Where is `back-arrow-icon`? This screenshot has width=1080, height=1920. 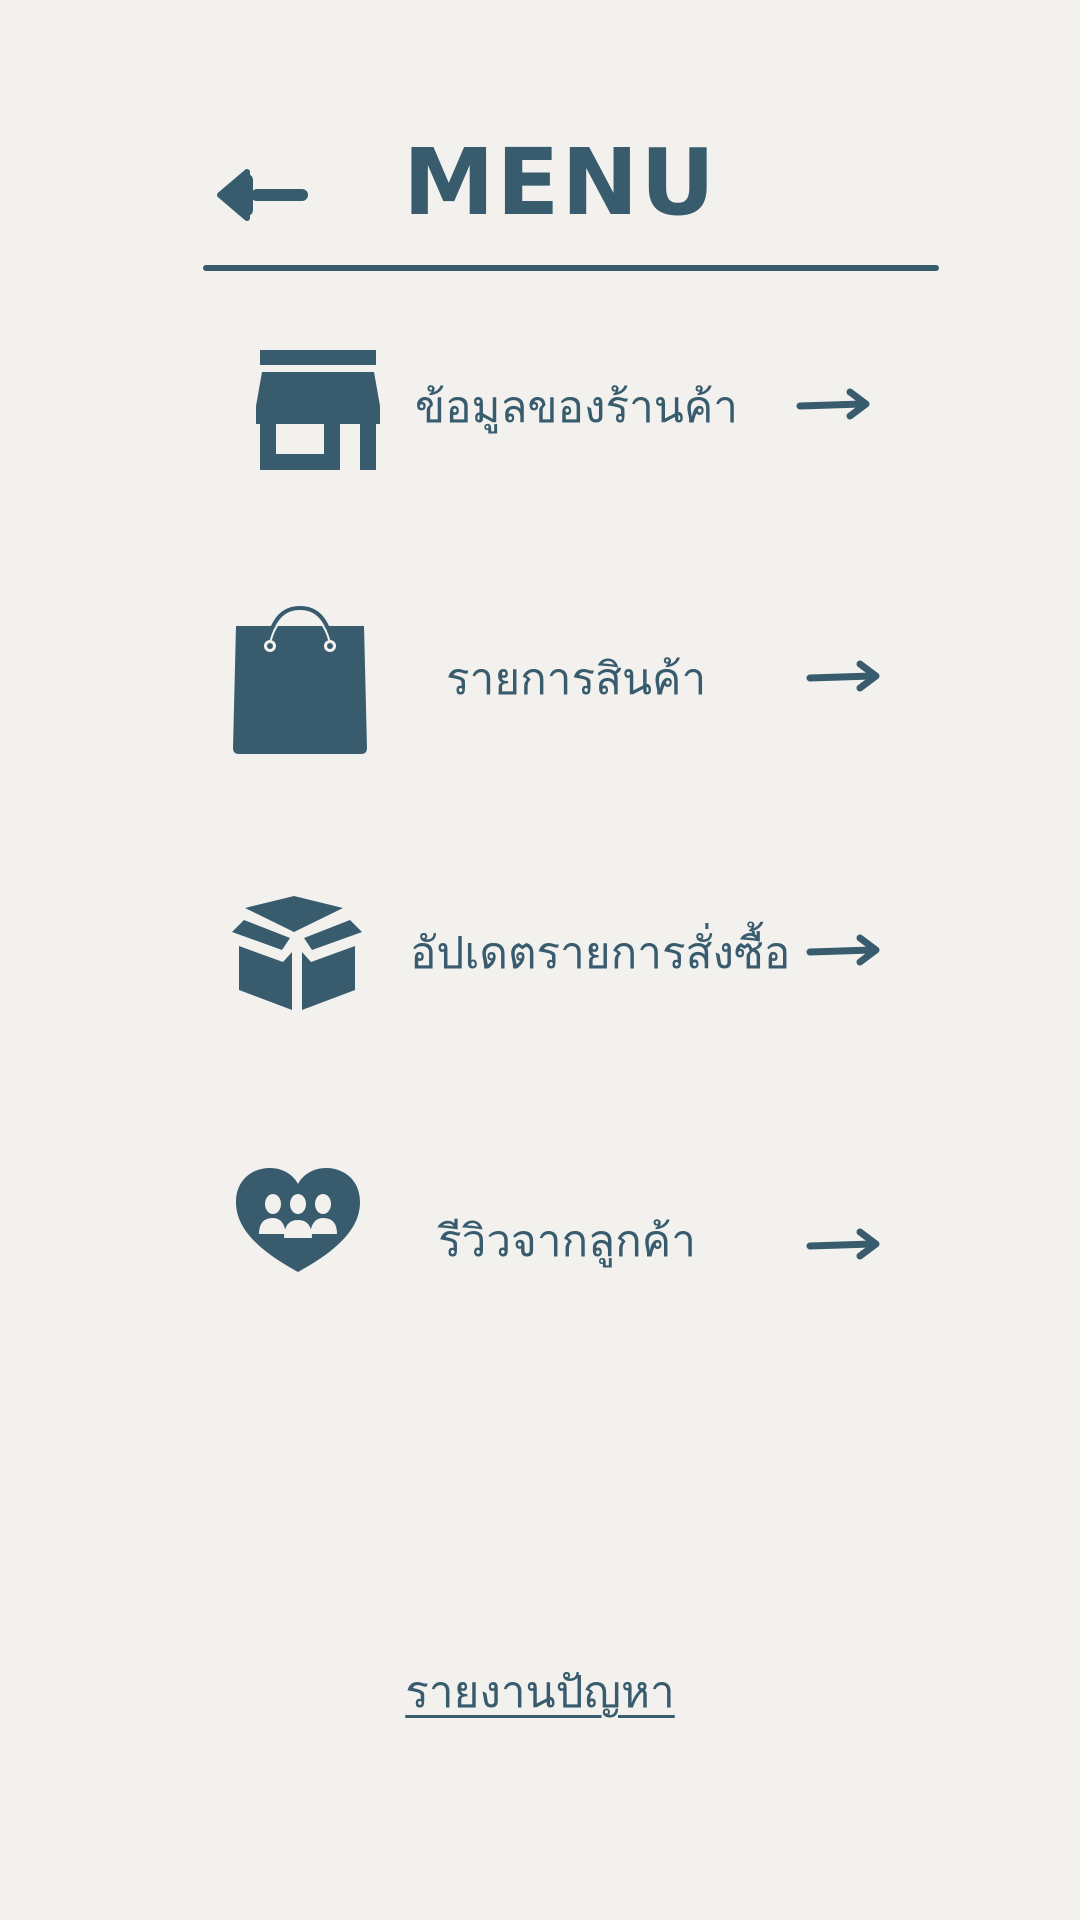 back-arrow-icon is located at coordinates (262, 195).